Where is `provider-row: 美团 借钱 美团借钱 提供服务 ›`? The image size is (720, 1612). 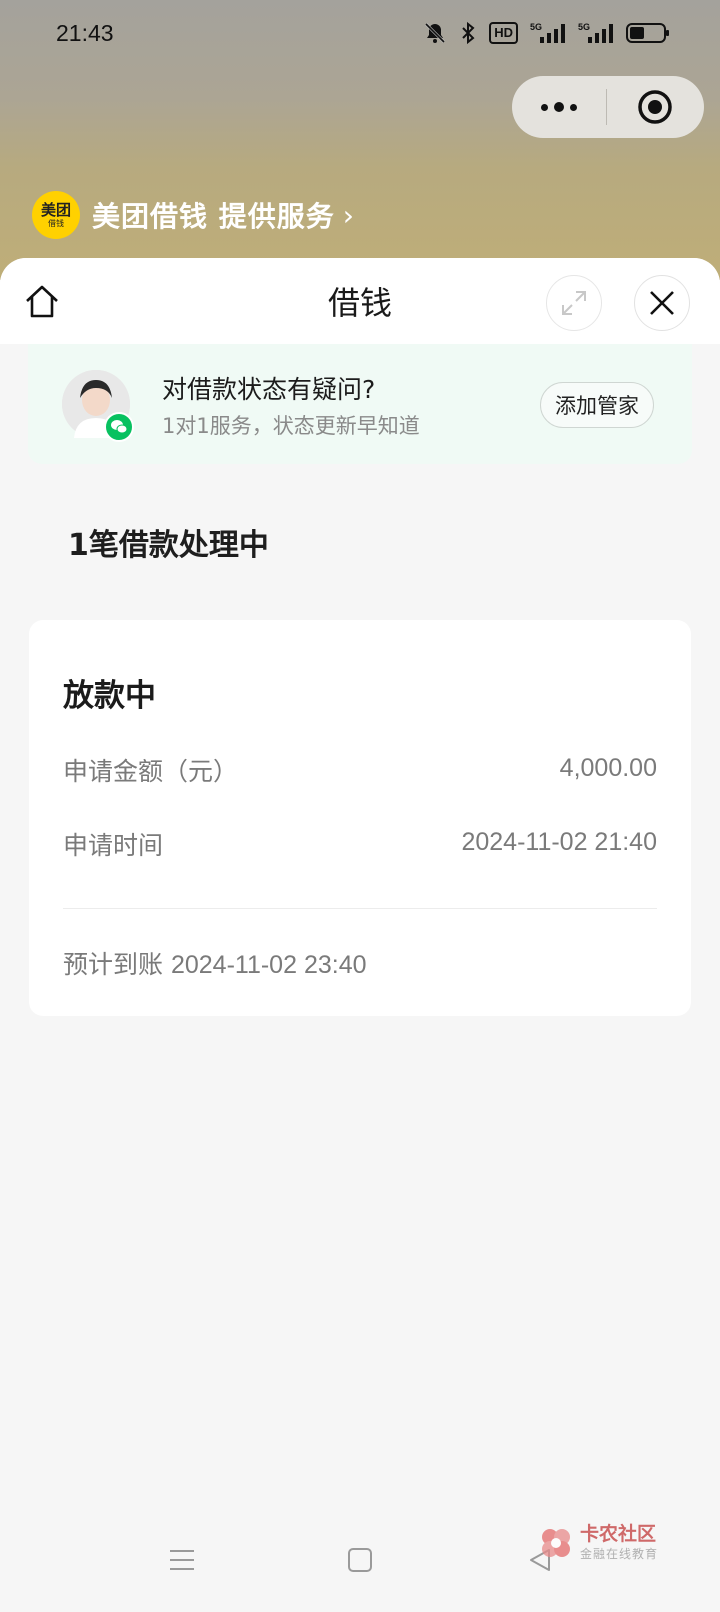
provider-row: 美团 借钱 美团借钱 提供服务 › is located at coordinates (193, 215).